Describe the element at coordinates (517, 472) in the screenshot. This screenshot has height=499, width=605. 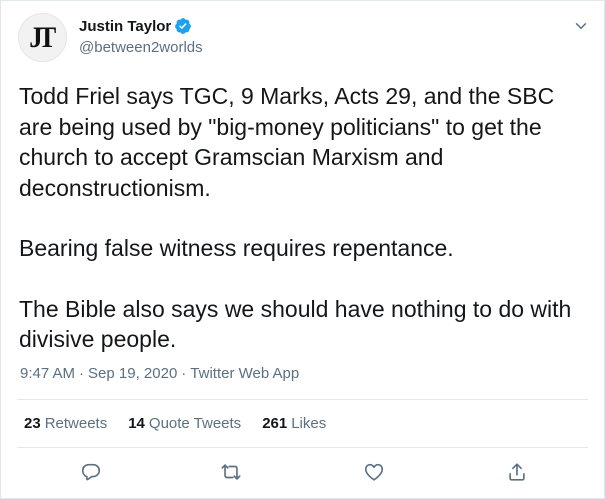
I see `share-icon` at that location.